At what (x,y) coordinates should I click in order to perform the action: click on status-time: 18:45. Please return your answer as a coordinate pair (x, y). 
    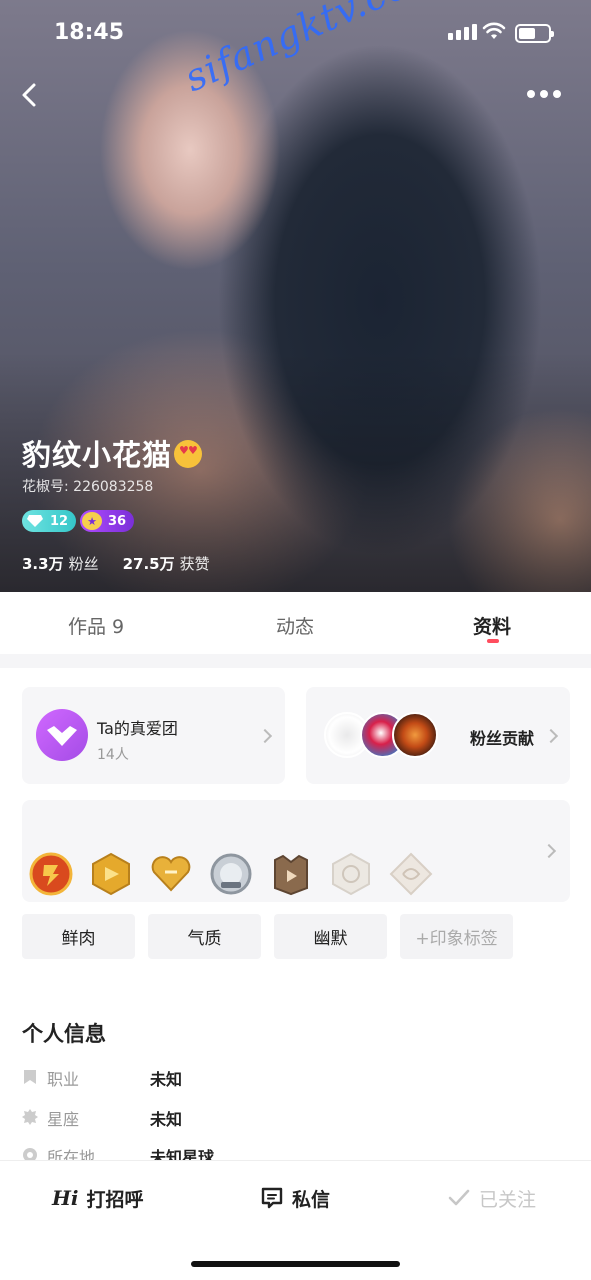
    Looking at the image, I should click on (89, 32).